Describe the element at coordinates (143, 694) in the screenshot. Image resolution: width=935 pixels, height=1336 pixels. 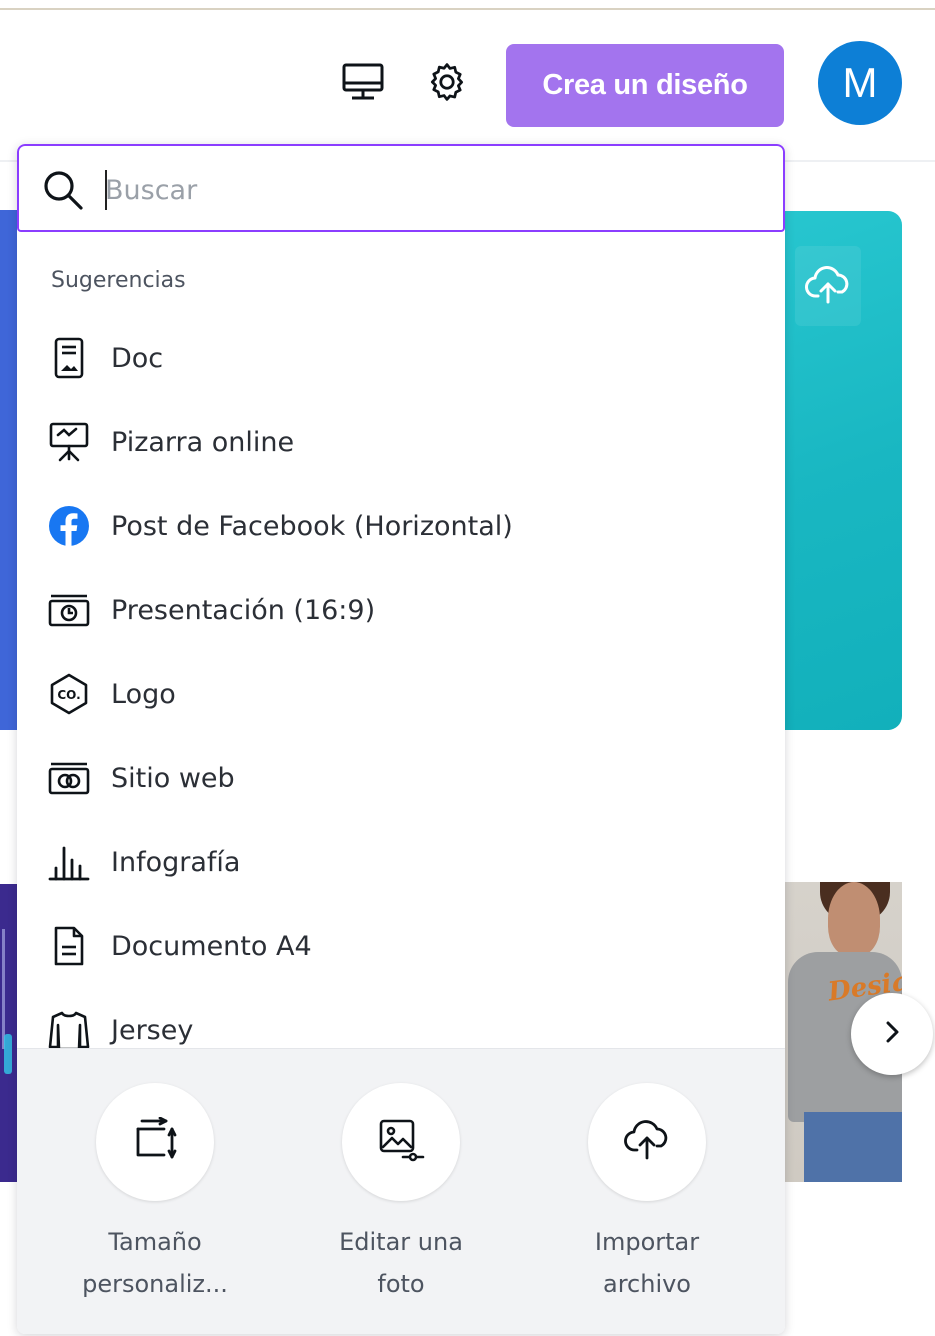
I see `suggestion-label: Logo` at that location.